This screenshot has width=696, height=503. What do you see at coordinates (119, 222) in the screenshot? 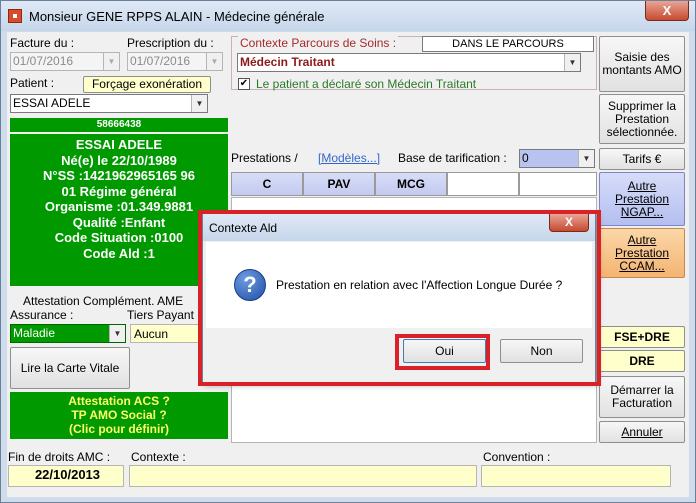
I see `patient-qualite: Qualité :Enfant` at bounding box center [119, 222].